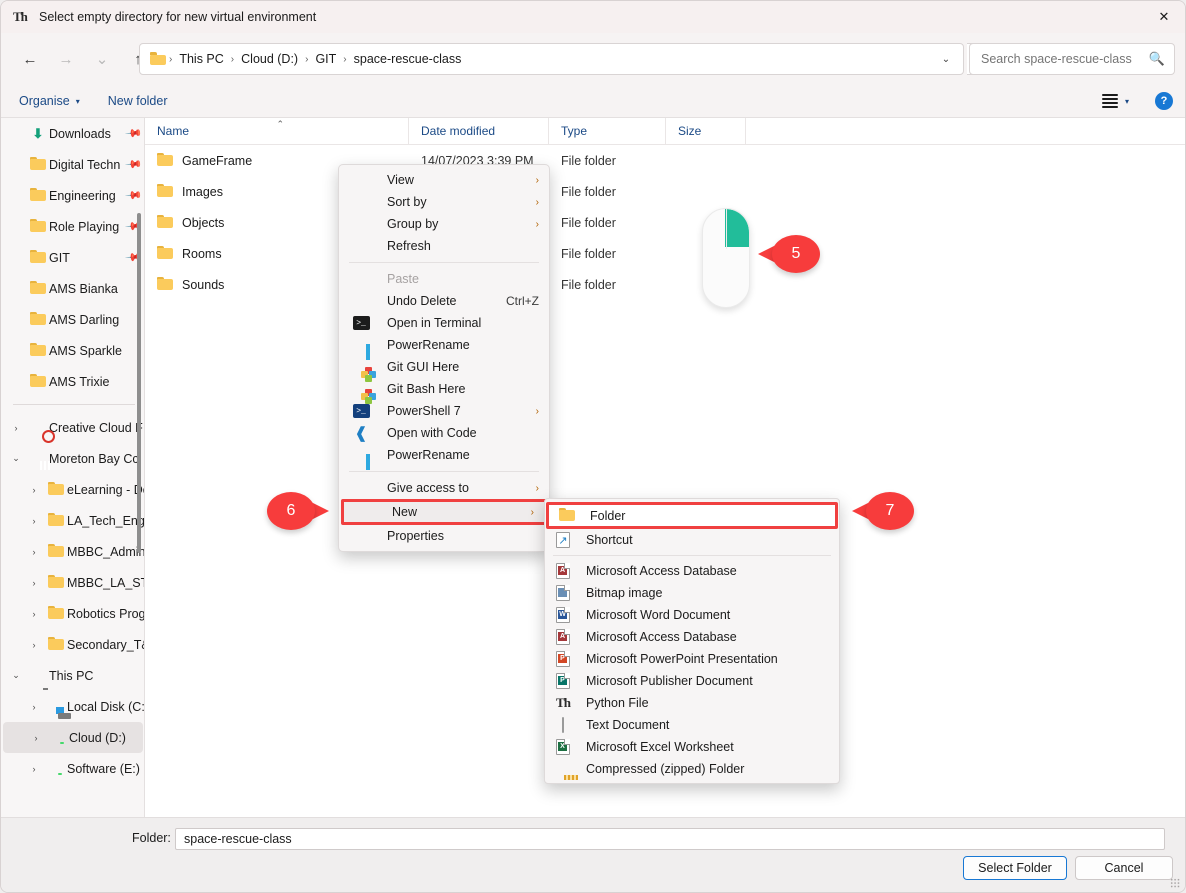  I want to click on menu-item-open-in-terminal: >_ Open in Terminal, so click(444, 323).